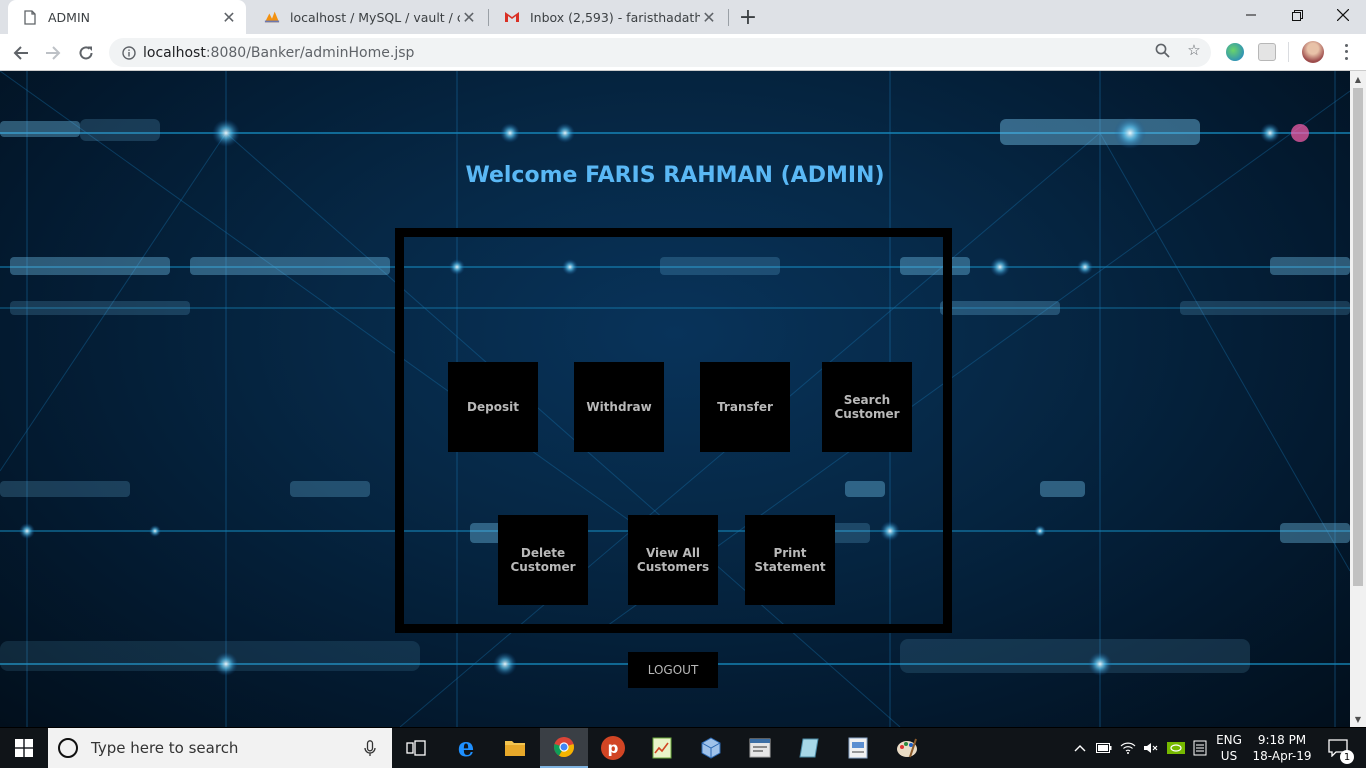 Image resolution: width=1366 pixels, height=768 pixels. What do you see at coordinates (1267, 52) in the screenshot?
I see `extension-box-icon` at bounding box center [1267, 52].